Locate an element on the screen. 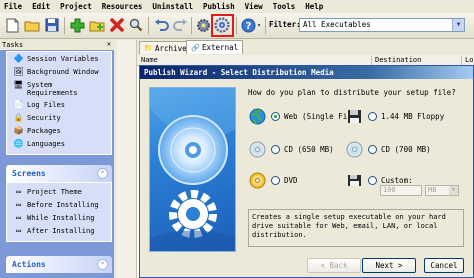 Image resolution: width=474 pixels, height=278 pixels. menu-uninstall: Uninstall is located at coordinates (172, 6).